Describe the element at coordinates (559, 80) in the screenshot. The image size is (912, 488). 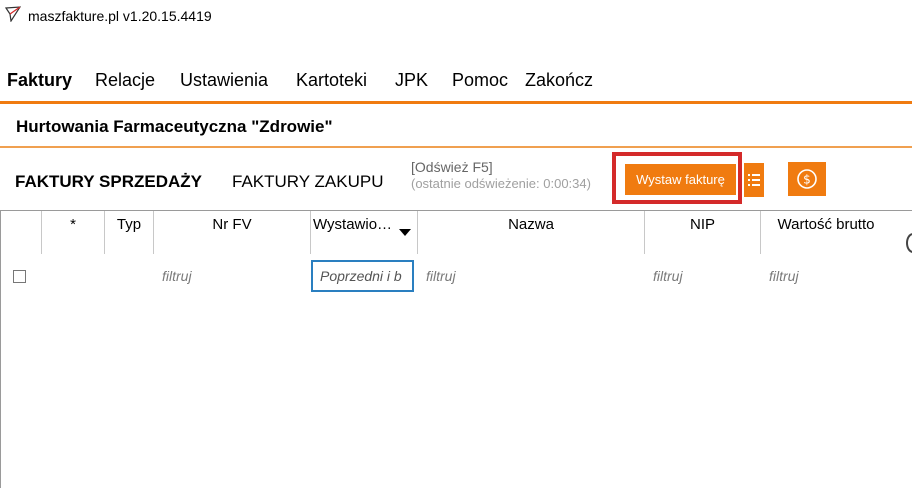
I see `menu-zakoncz: Zakończ` at that location.